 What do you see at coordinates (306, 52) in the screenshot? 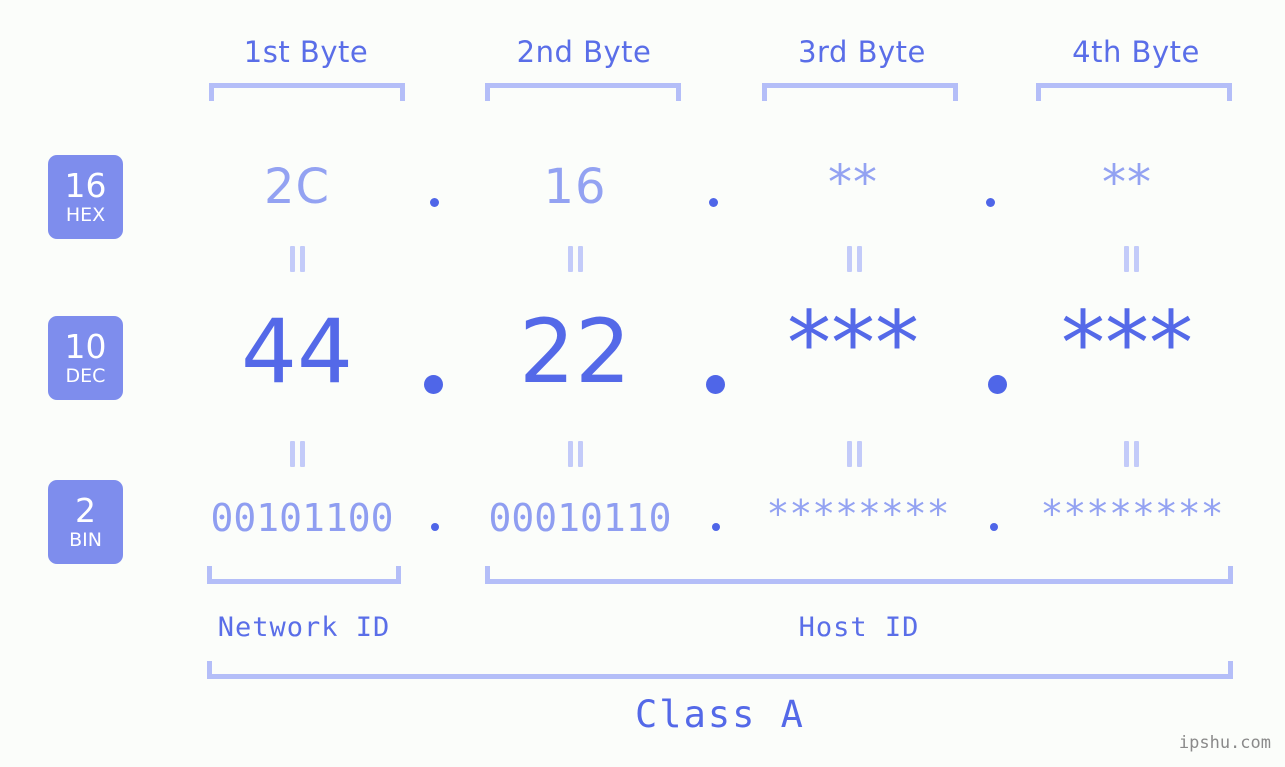
I see `byte-header-1: 1st Byte` at bounding box center [306, 52].